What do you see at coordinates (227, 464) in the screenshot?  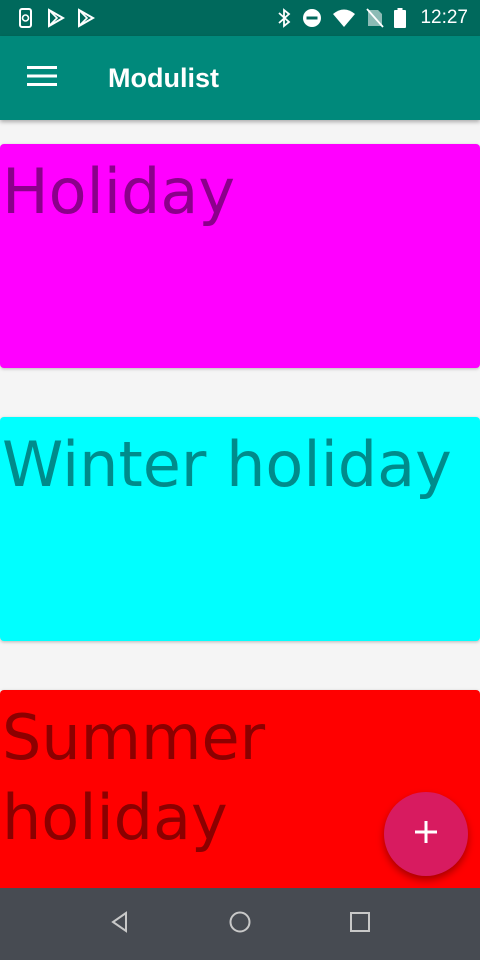 I see `card-title: Winter holiday` at bounding box center [227, 464].